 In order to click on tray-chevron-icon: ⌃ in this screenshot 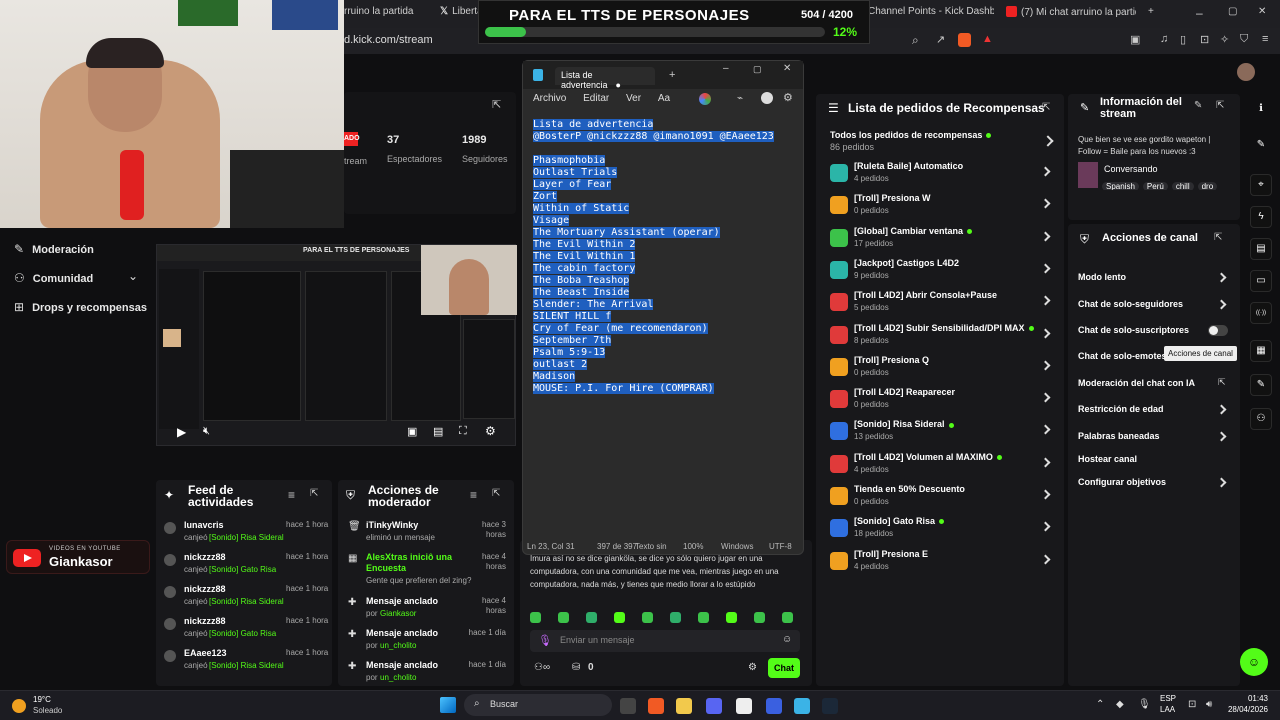, I will do `click(1100, 704)`.